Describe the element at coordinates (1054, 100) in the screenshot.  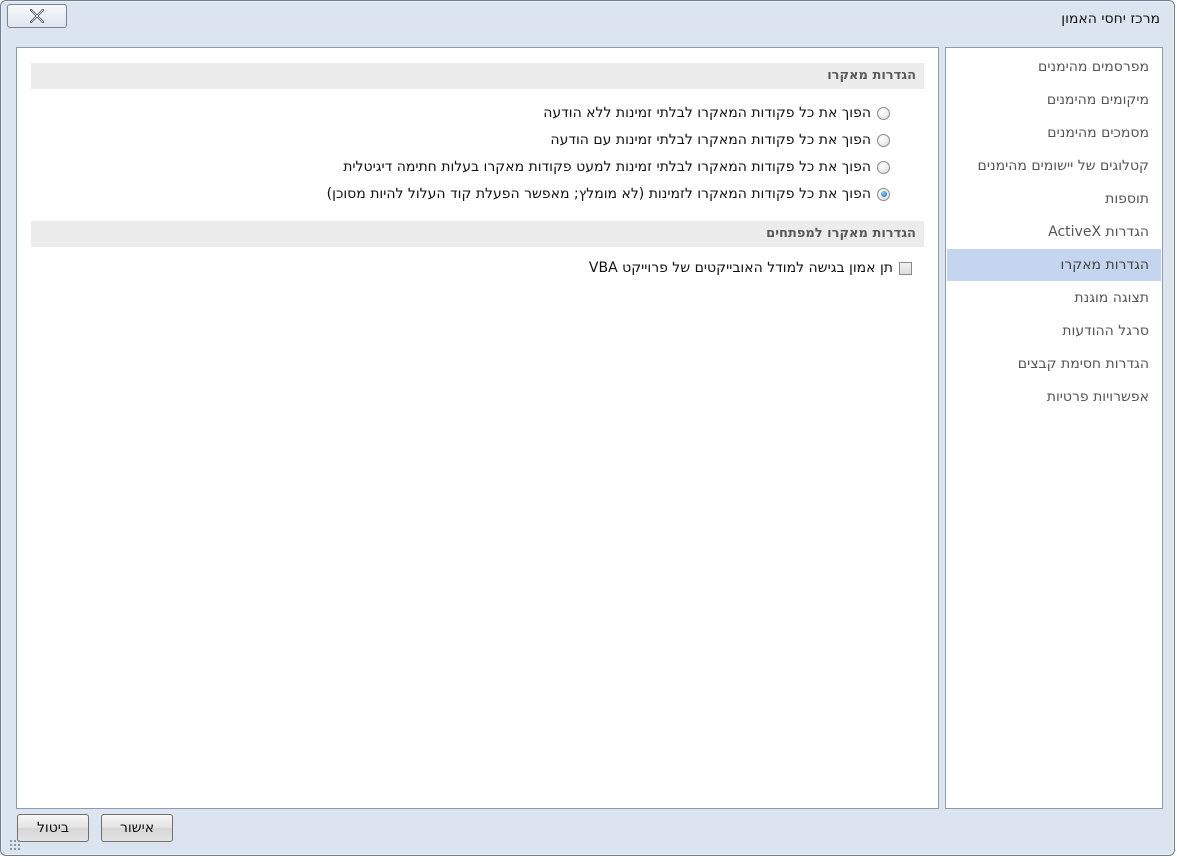
I see `sidebar-item-trusted-locations: מיקומים מהימנים` at that location.